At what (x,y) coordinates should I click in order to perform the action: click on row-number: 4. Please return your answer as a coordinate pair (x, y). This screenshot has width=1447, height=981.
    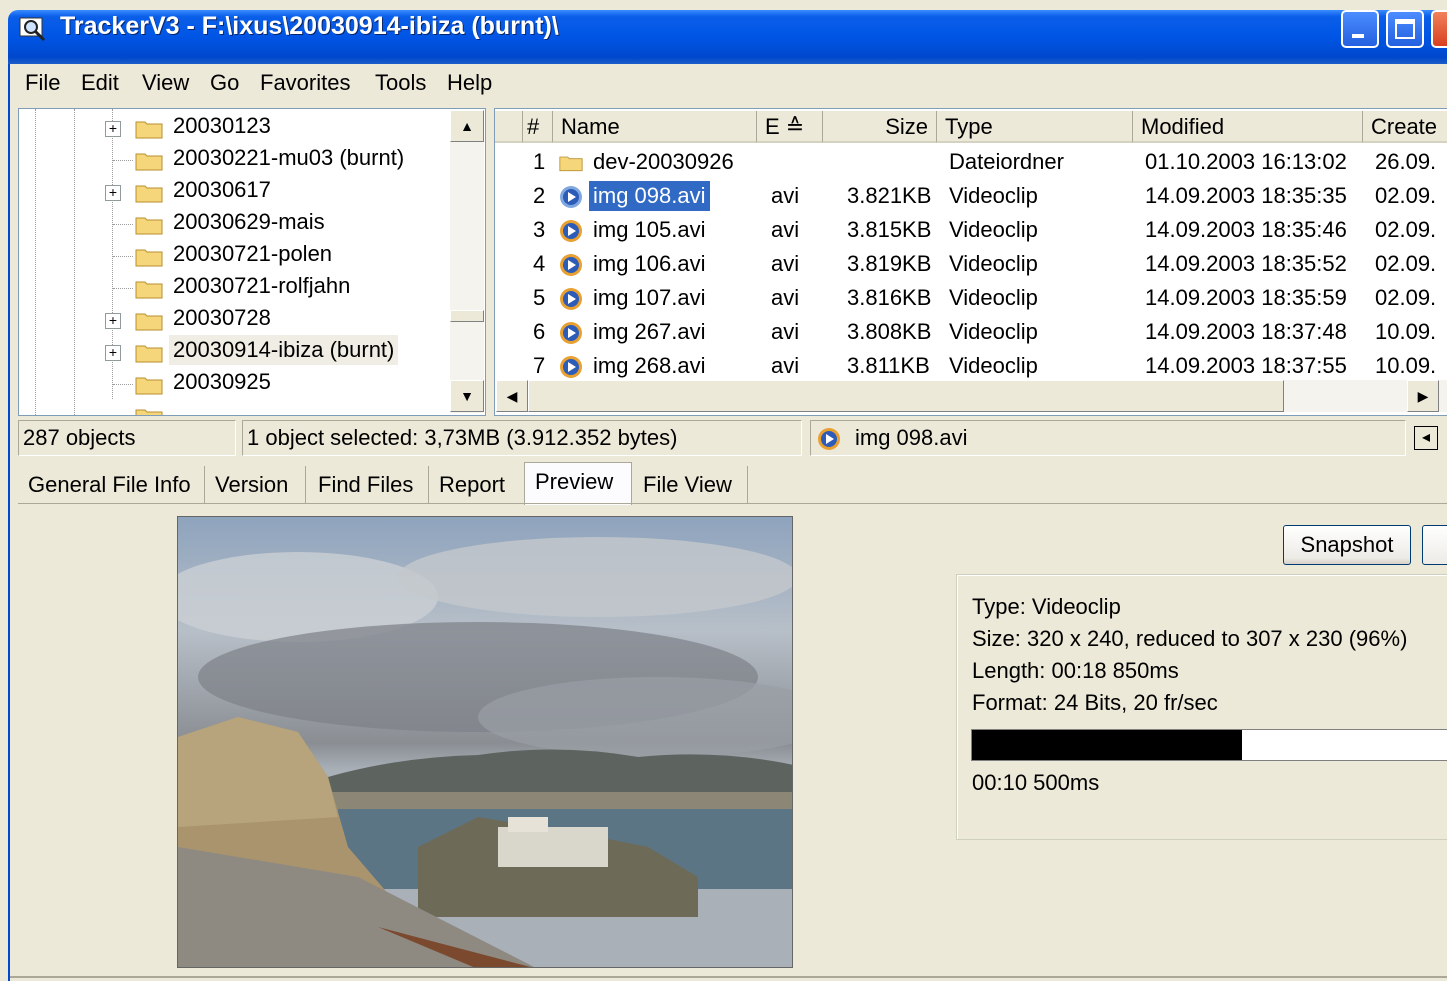
    Looking at the image, I should click on (539, 263).